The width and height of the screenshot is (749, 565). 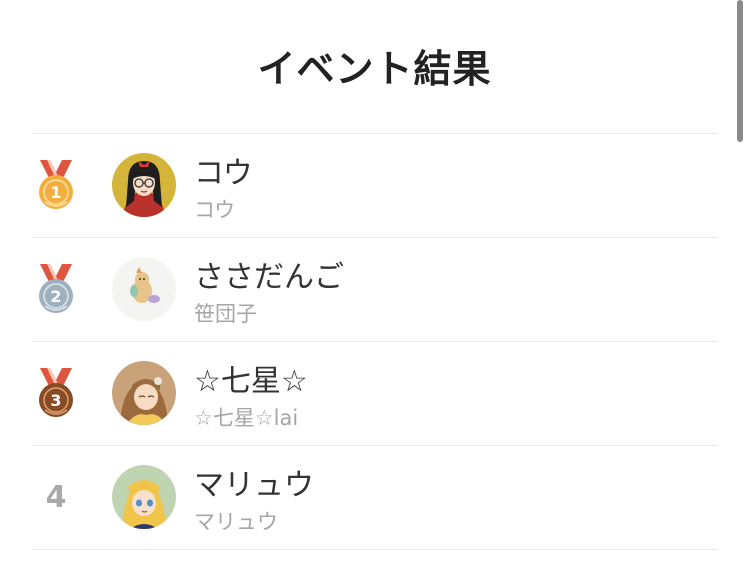 What do you see at coordinates (254, 485) in the screenshot?
I see `user-name: マリュウ` at bounding box center [254, 485].